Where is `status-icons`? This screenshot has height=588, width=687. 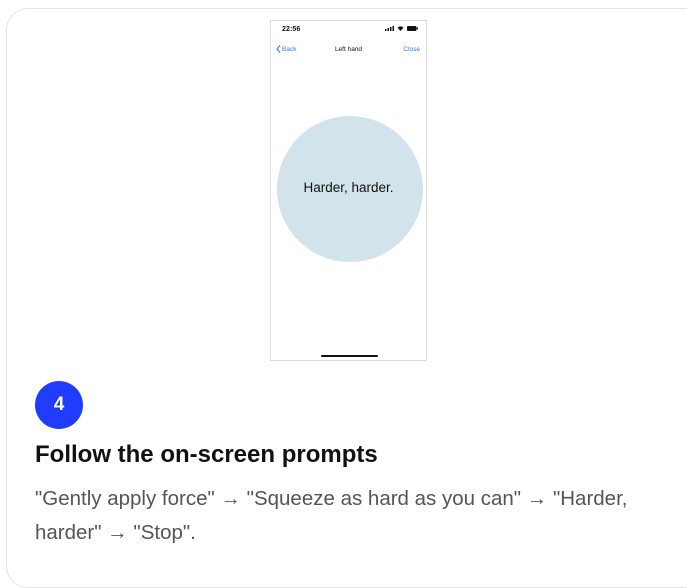
status-icons is located at coordinates (401, 28).